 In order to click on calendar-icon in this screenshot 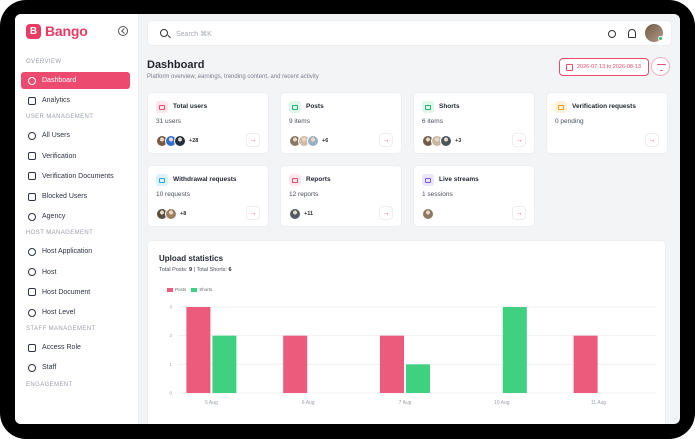, I will do `click(569, 67)`.